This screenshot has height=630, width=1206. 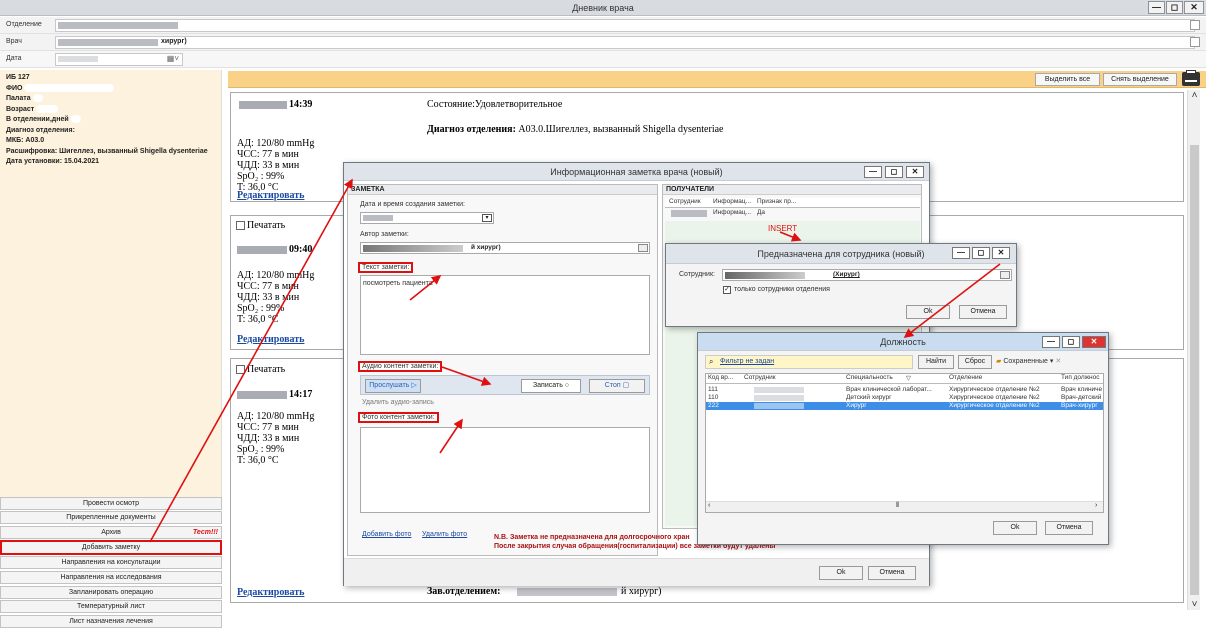 What do you see at coordinates (983, 312) in the screenshot?
I see `emp-cancel-button: Отмена` at bounding box center [983, 312].